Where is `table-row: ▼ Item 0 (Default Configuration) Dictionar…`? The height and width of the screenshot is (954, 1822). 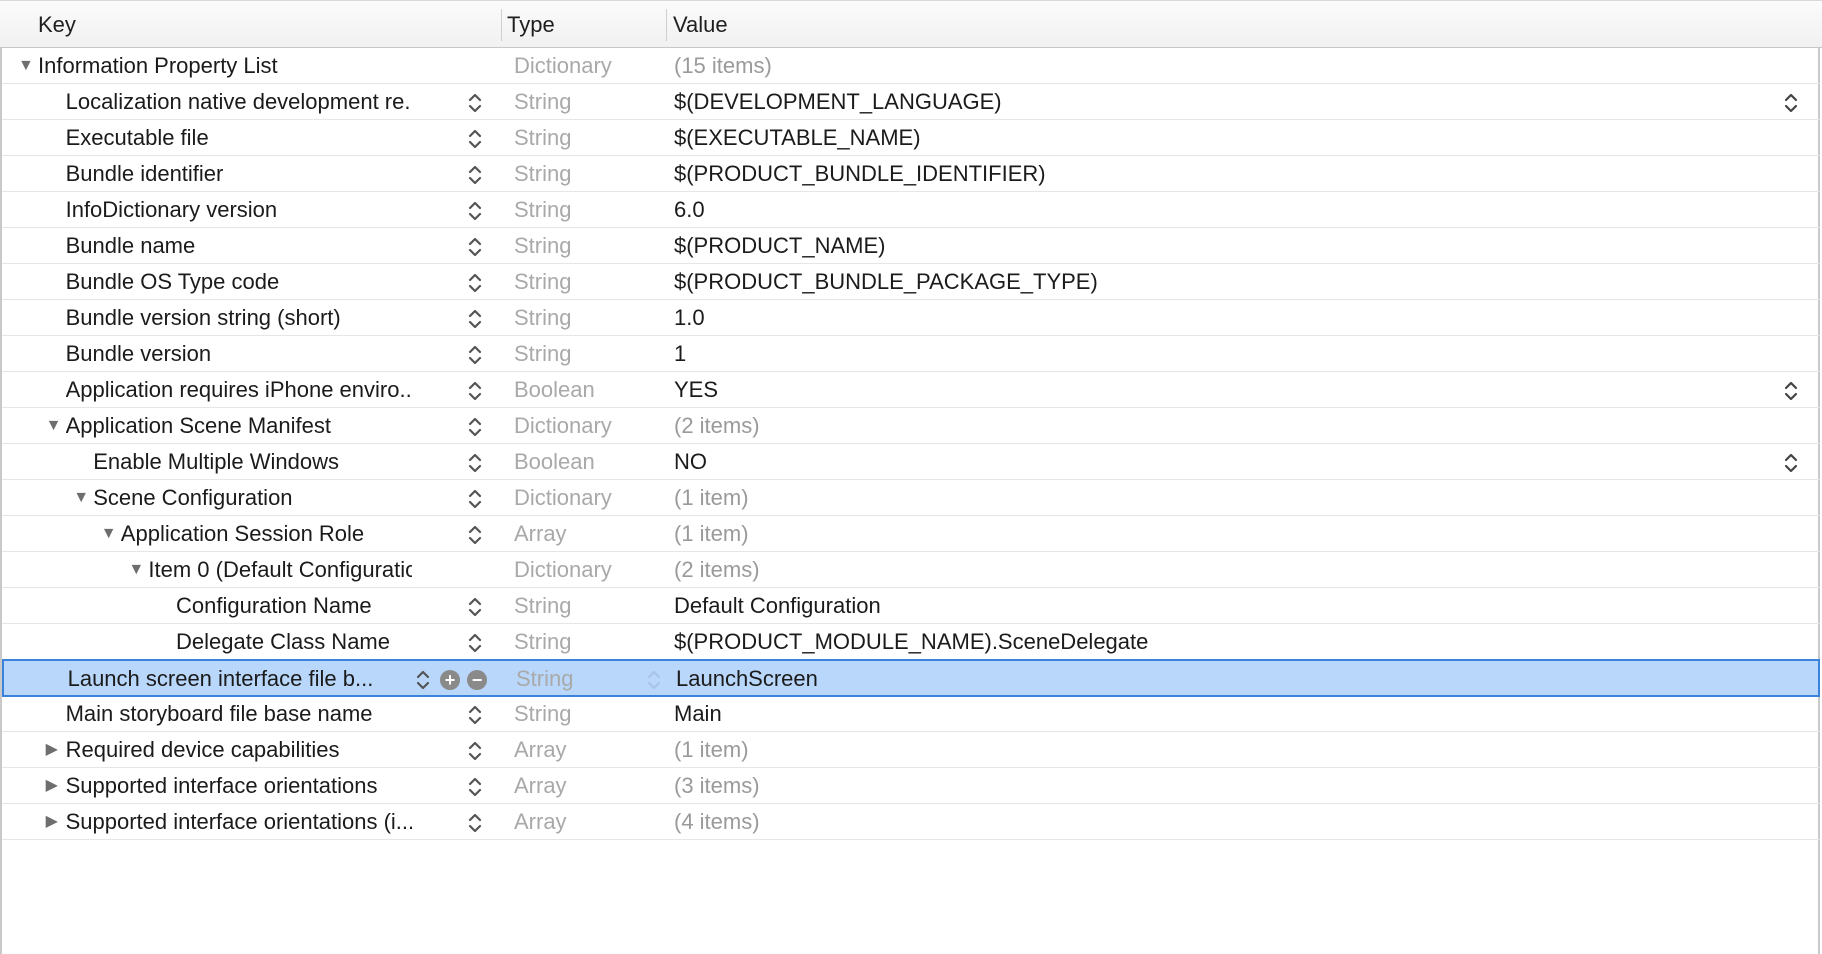
table-row: ▼ Item 0 (Default Configuration) Dictionar… is located at coordinates (911, 570).